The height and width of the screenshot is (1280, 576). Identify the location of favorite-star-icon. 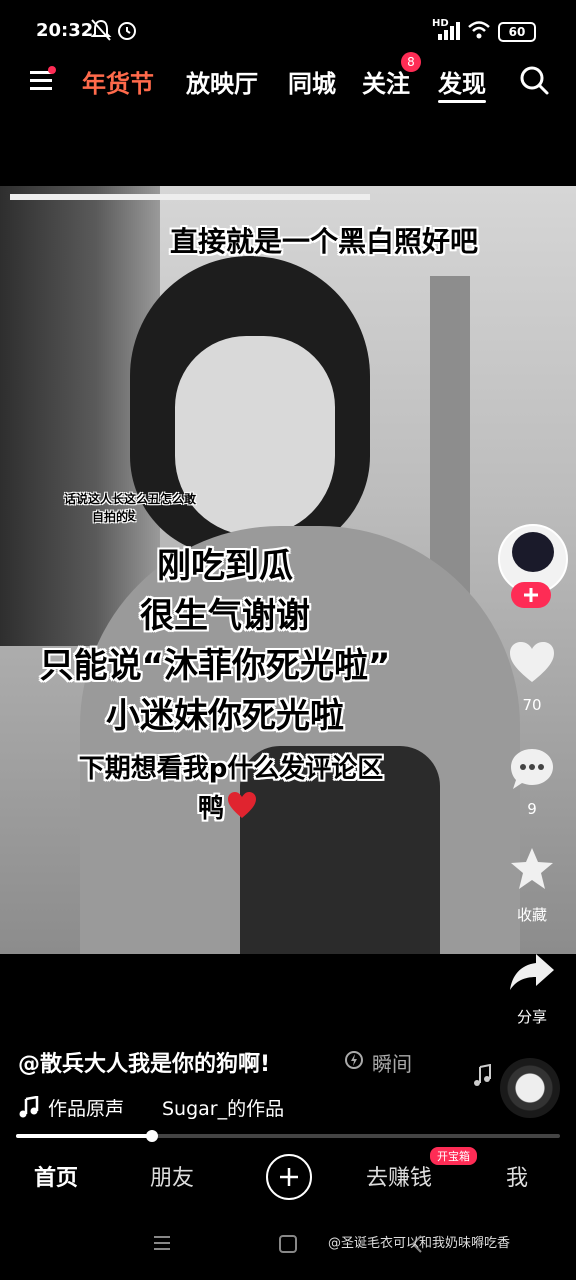
(532, 869).